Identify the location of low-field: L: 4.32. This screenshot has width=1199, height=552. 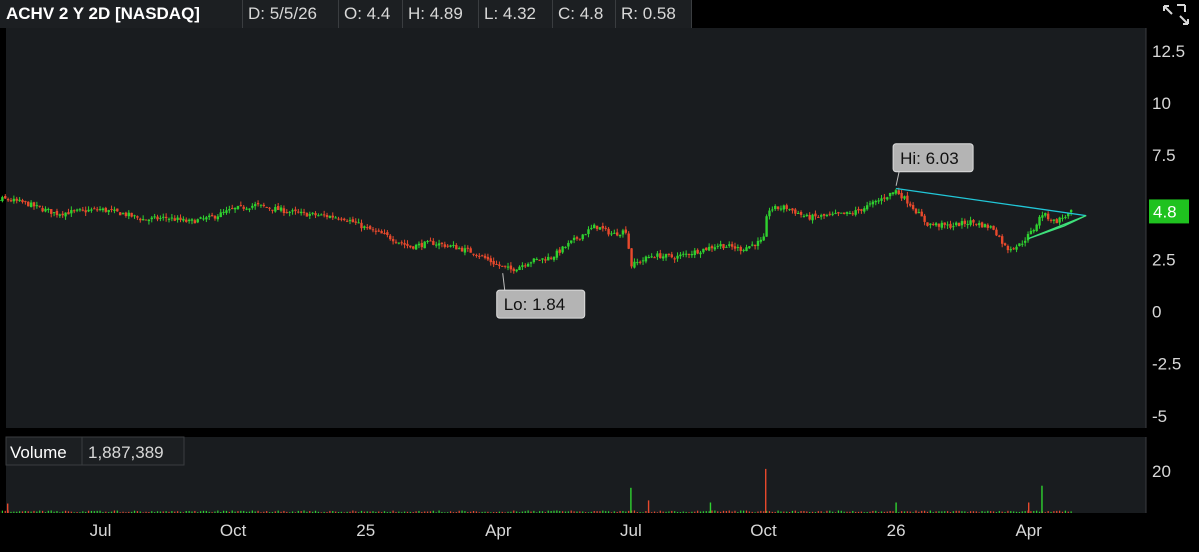
(510, 14).